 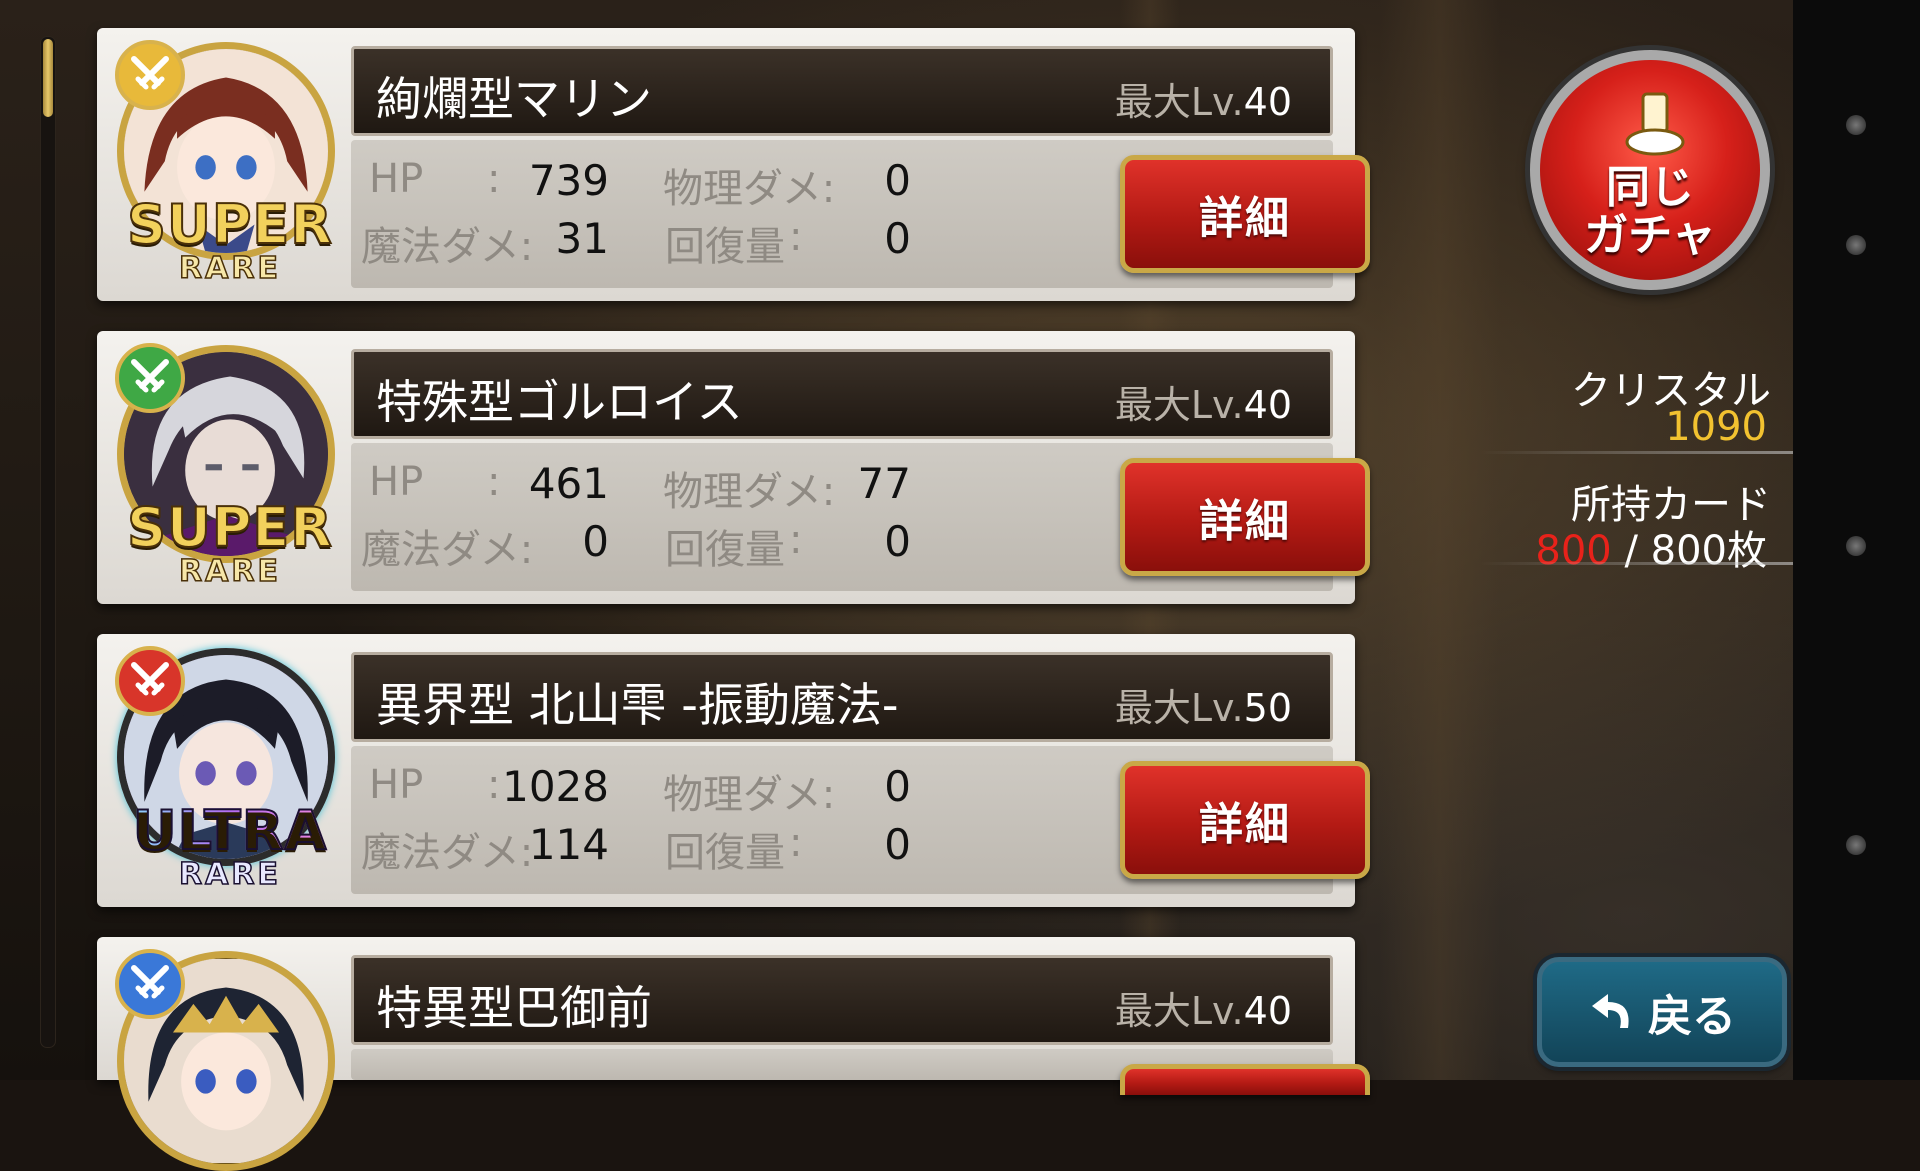 What do you see at coordinates (884, 483) in the screenshot?
I see `phys-damage-value: 77` at bounding box center [884, 483].